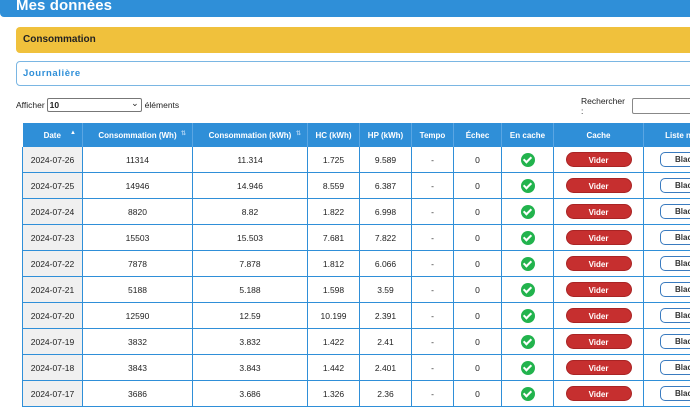  What do you see at coordinates (334, 316) in the screenshot?
I see `cell-hc: 10.199` at bounding box center [334, 316].